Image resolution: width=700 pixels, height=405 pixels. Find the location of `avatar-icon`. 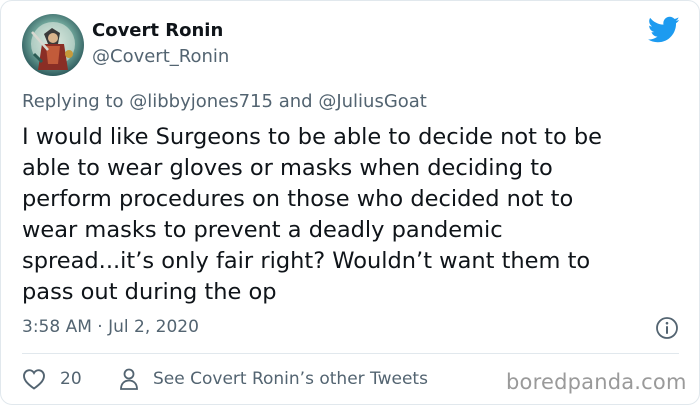

avatar-icon is located at coordinates (53, 45).